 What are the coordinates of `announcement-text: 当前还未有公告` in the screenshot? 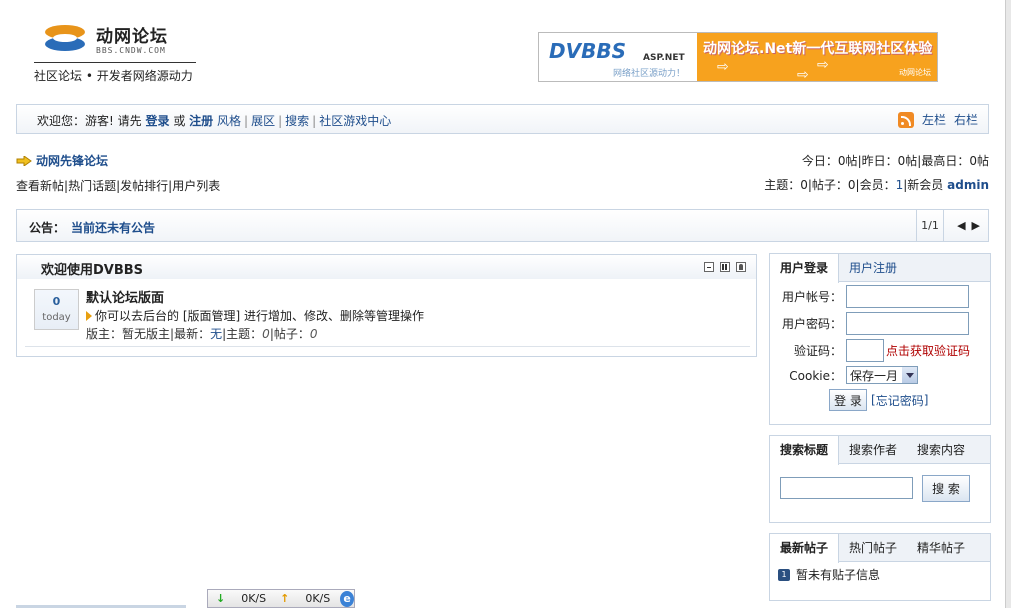 It's located at (113, 227).